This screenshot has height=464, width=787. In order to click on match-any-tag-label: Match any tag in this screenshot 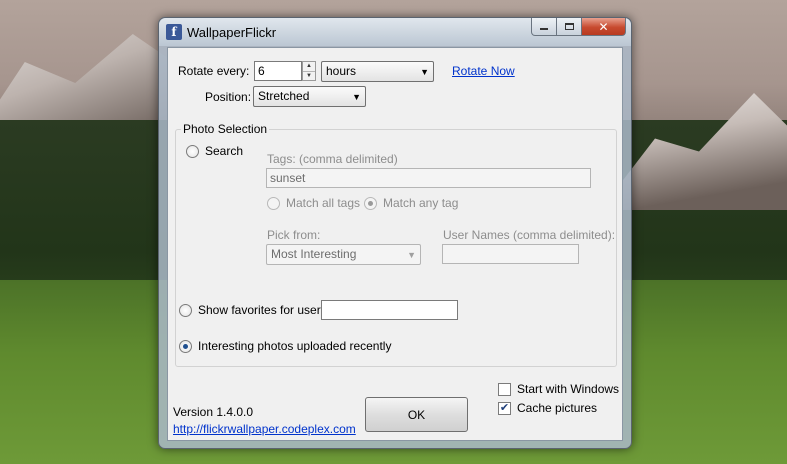, I will do `click(420, 203)`.